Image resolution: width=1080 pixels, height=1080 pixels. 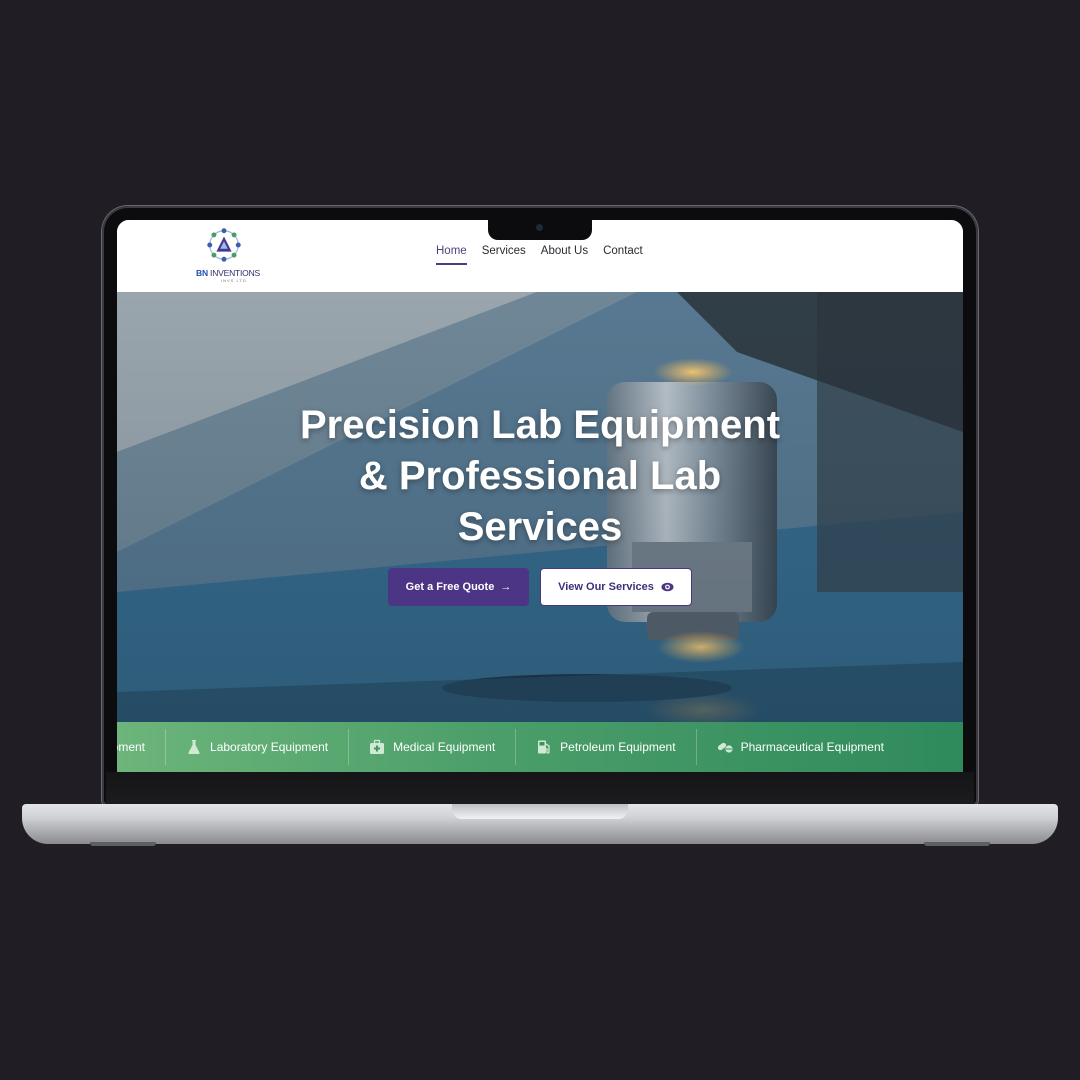 I want to click on category-pharmaceutical-equipment: Pharmaceutical Equipment, so click(x=800, y=747).